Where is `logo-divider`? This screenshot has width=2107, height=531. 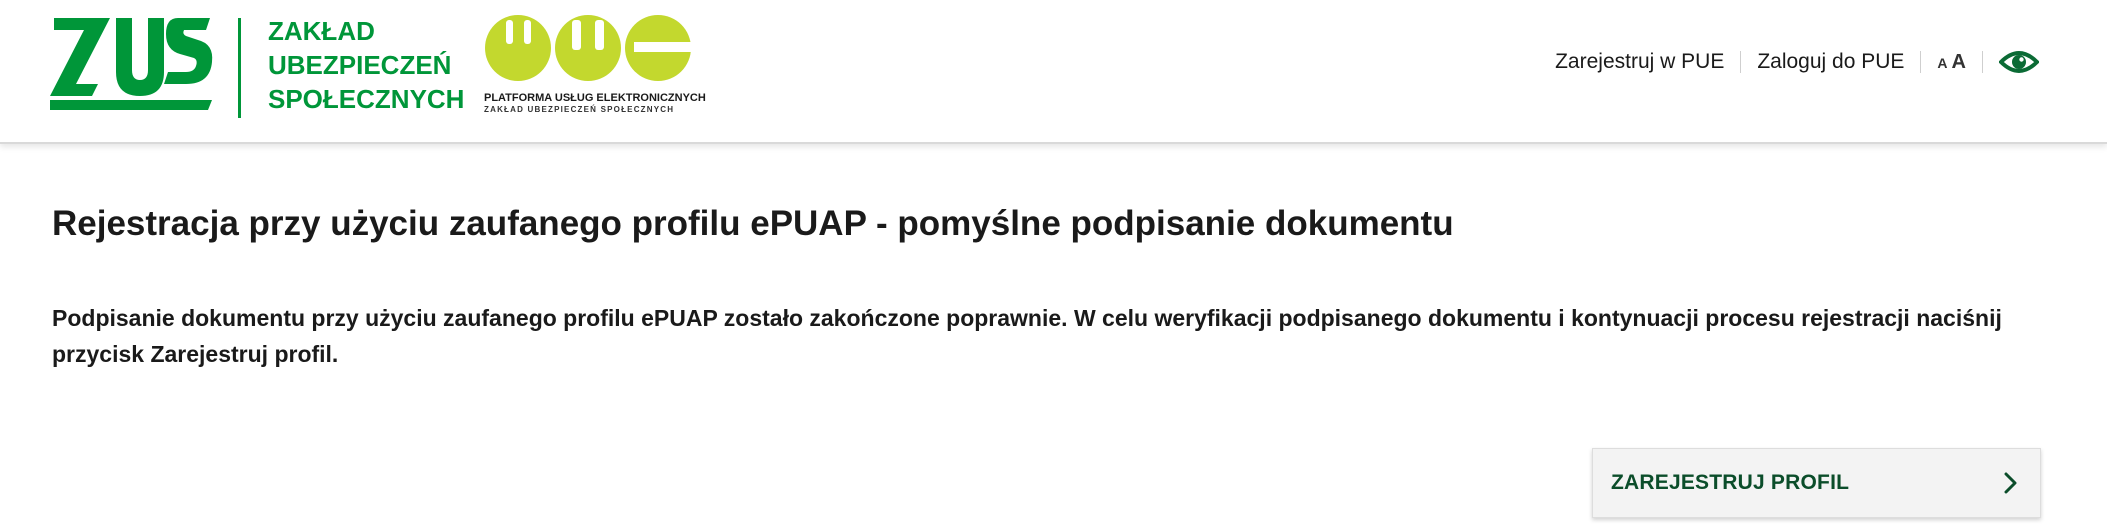
logo-divider is located at coordinates (239, 68).